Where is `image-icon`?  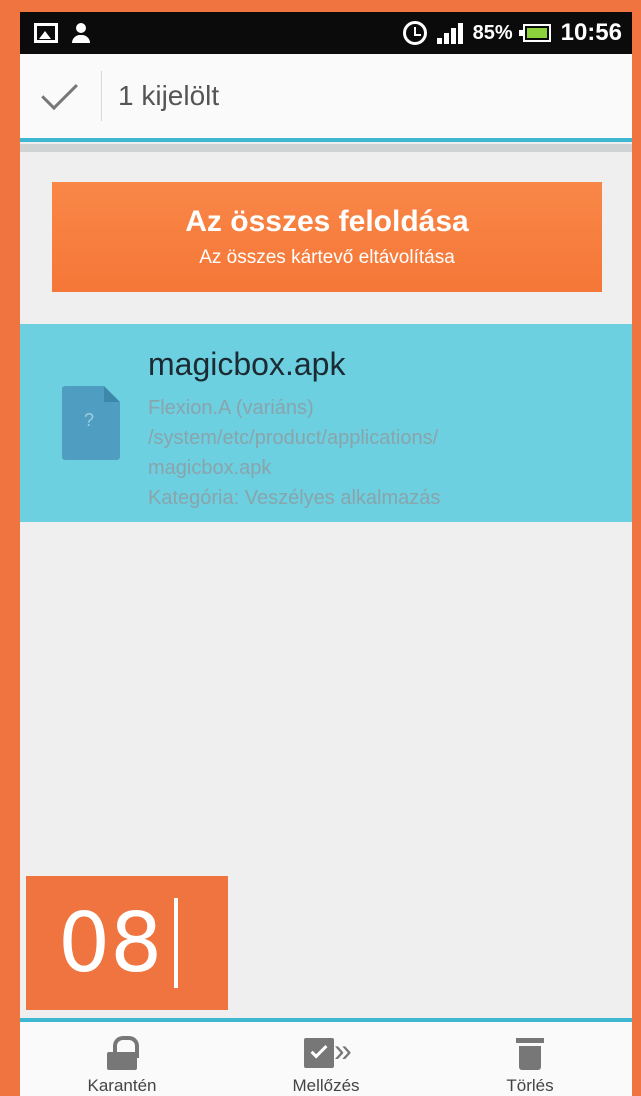 image-icon is located at coordinates (46, 33).